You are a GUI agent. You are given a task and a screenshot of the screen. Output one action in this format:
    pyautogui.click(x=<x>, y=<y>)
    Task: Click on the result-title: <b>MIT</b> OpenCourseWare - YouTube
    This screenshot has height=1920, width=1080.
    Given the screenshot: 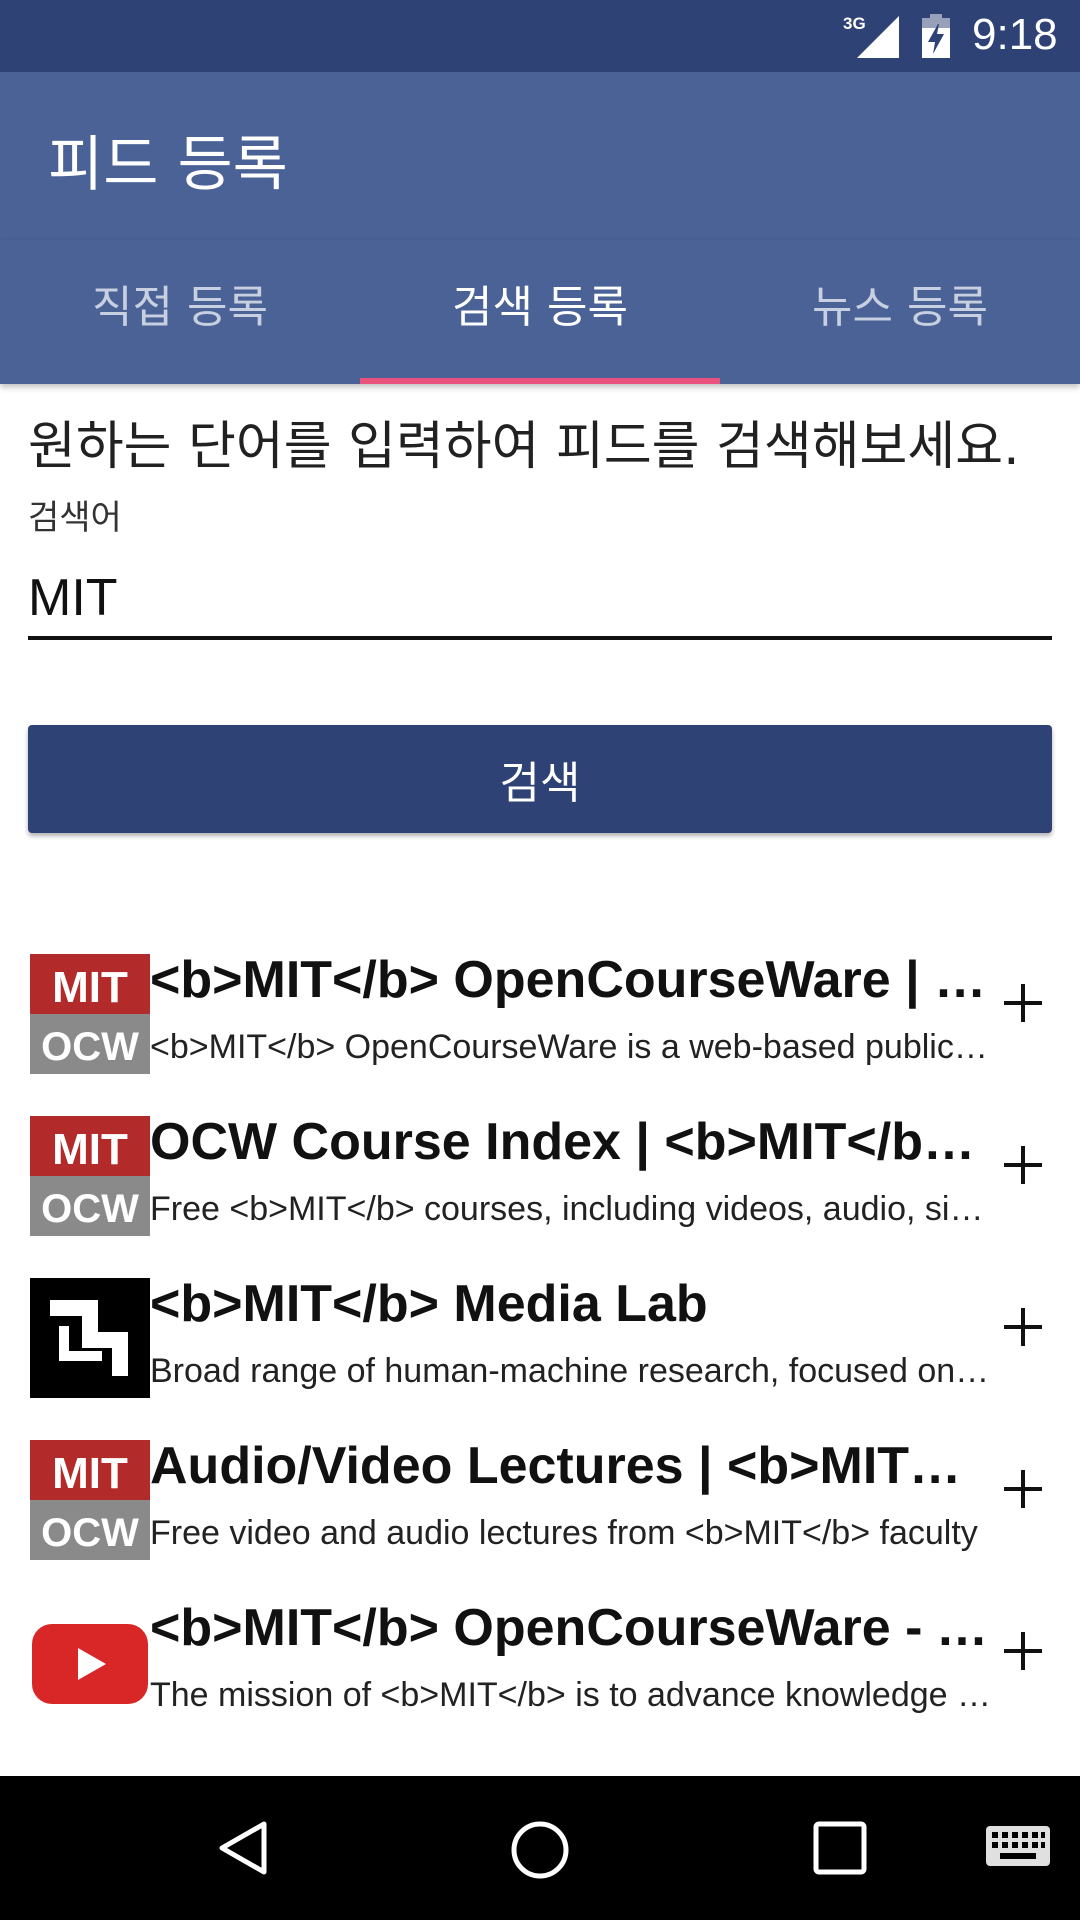 What is the action you would take?
    pyautogui.click(x=570, y=1628)
    